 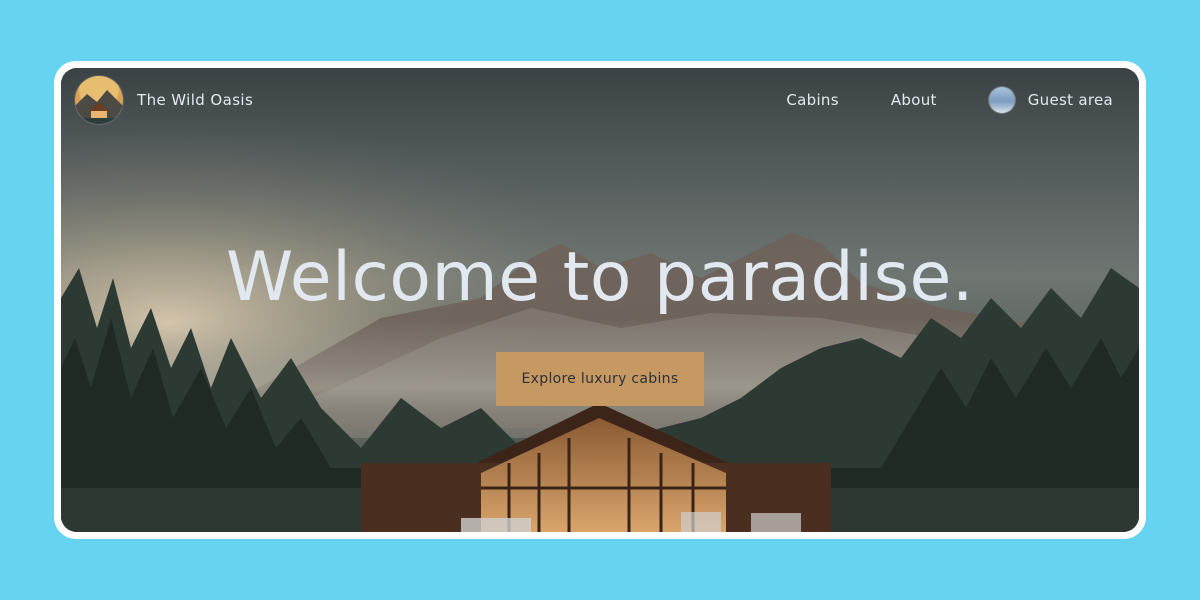 What do you see at coordinates (1001, 100) in the screenshot?
I see `user-avatar-icon` at bounding box center [1001, 100].